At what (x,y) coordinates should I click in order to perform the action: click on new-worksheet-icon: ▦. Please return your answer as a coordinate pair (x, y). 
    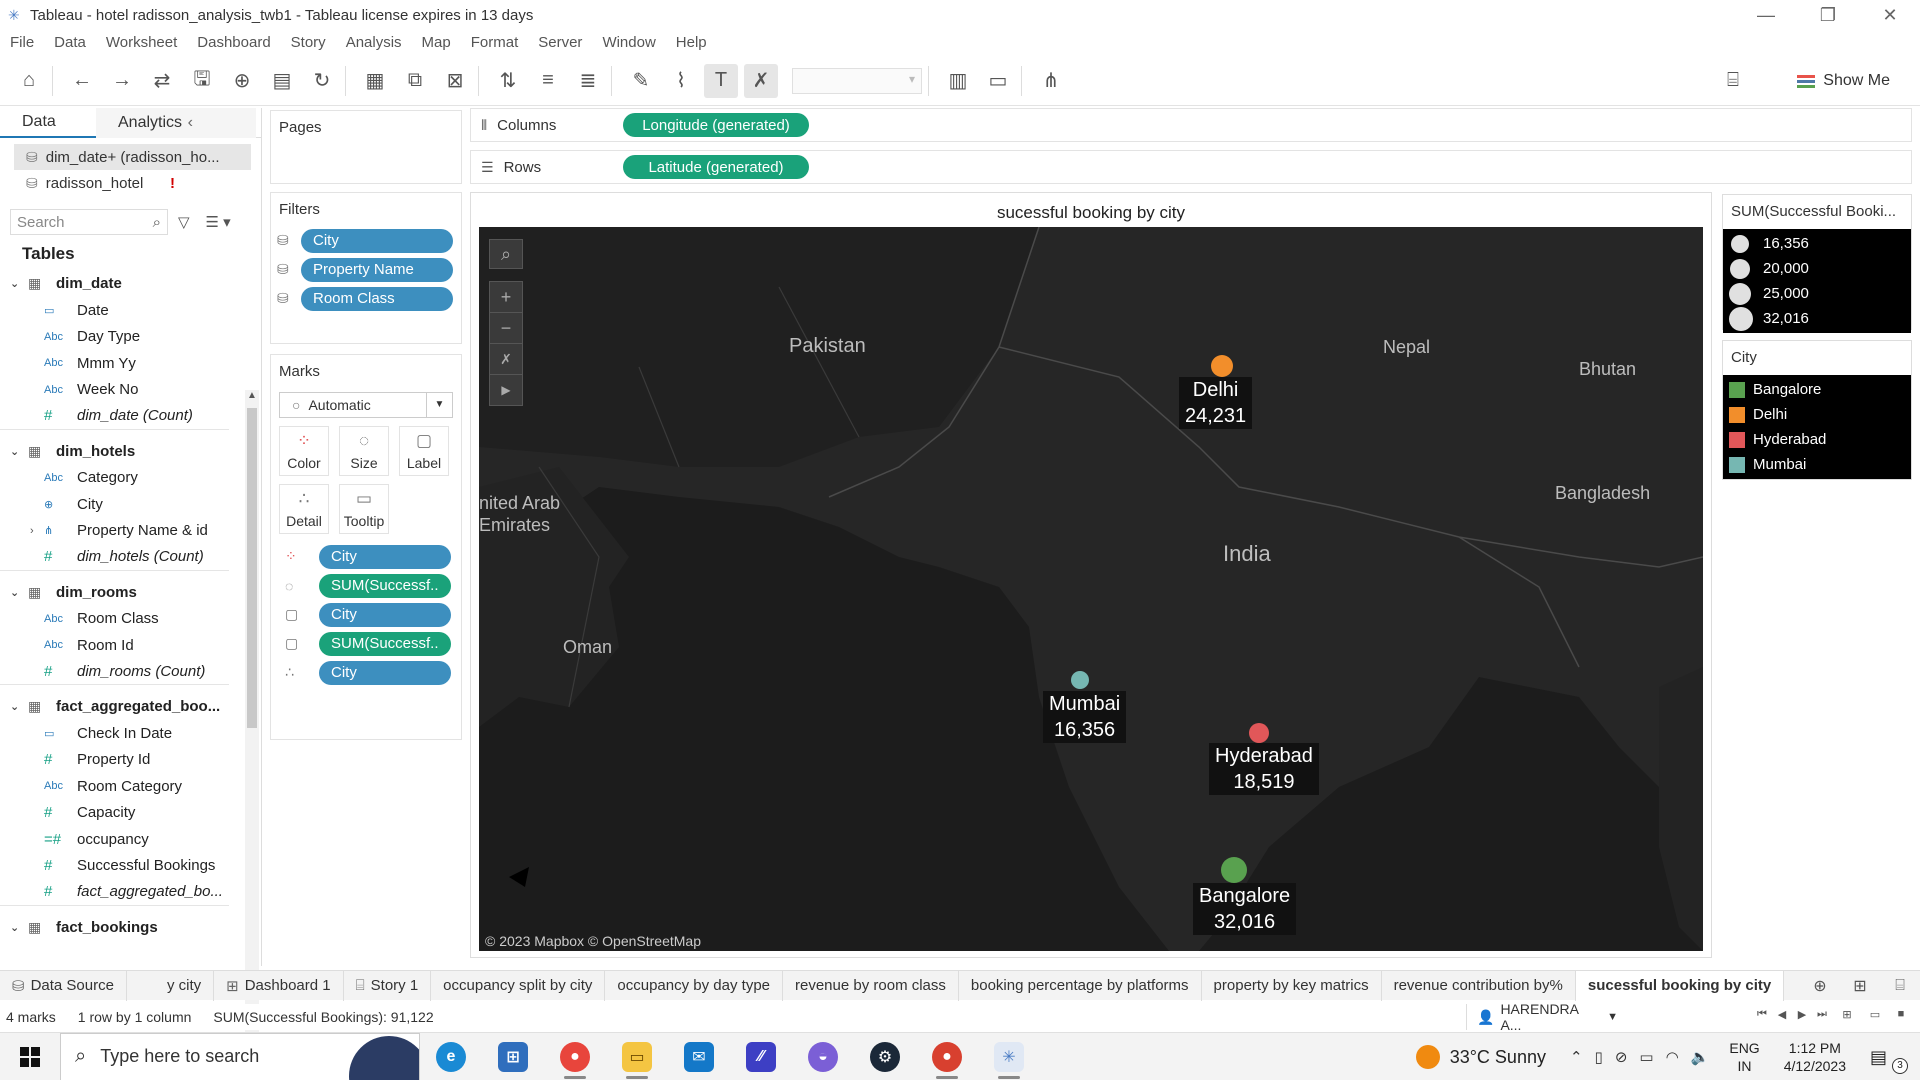
    Looking at the image, I should click on (375, 81).